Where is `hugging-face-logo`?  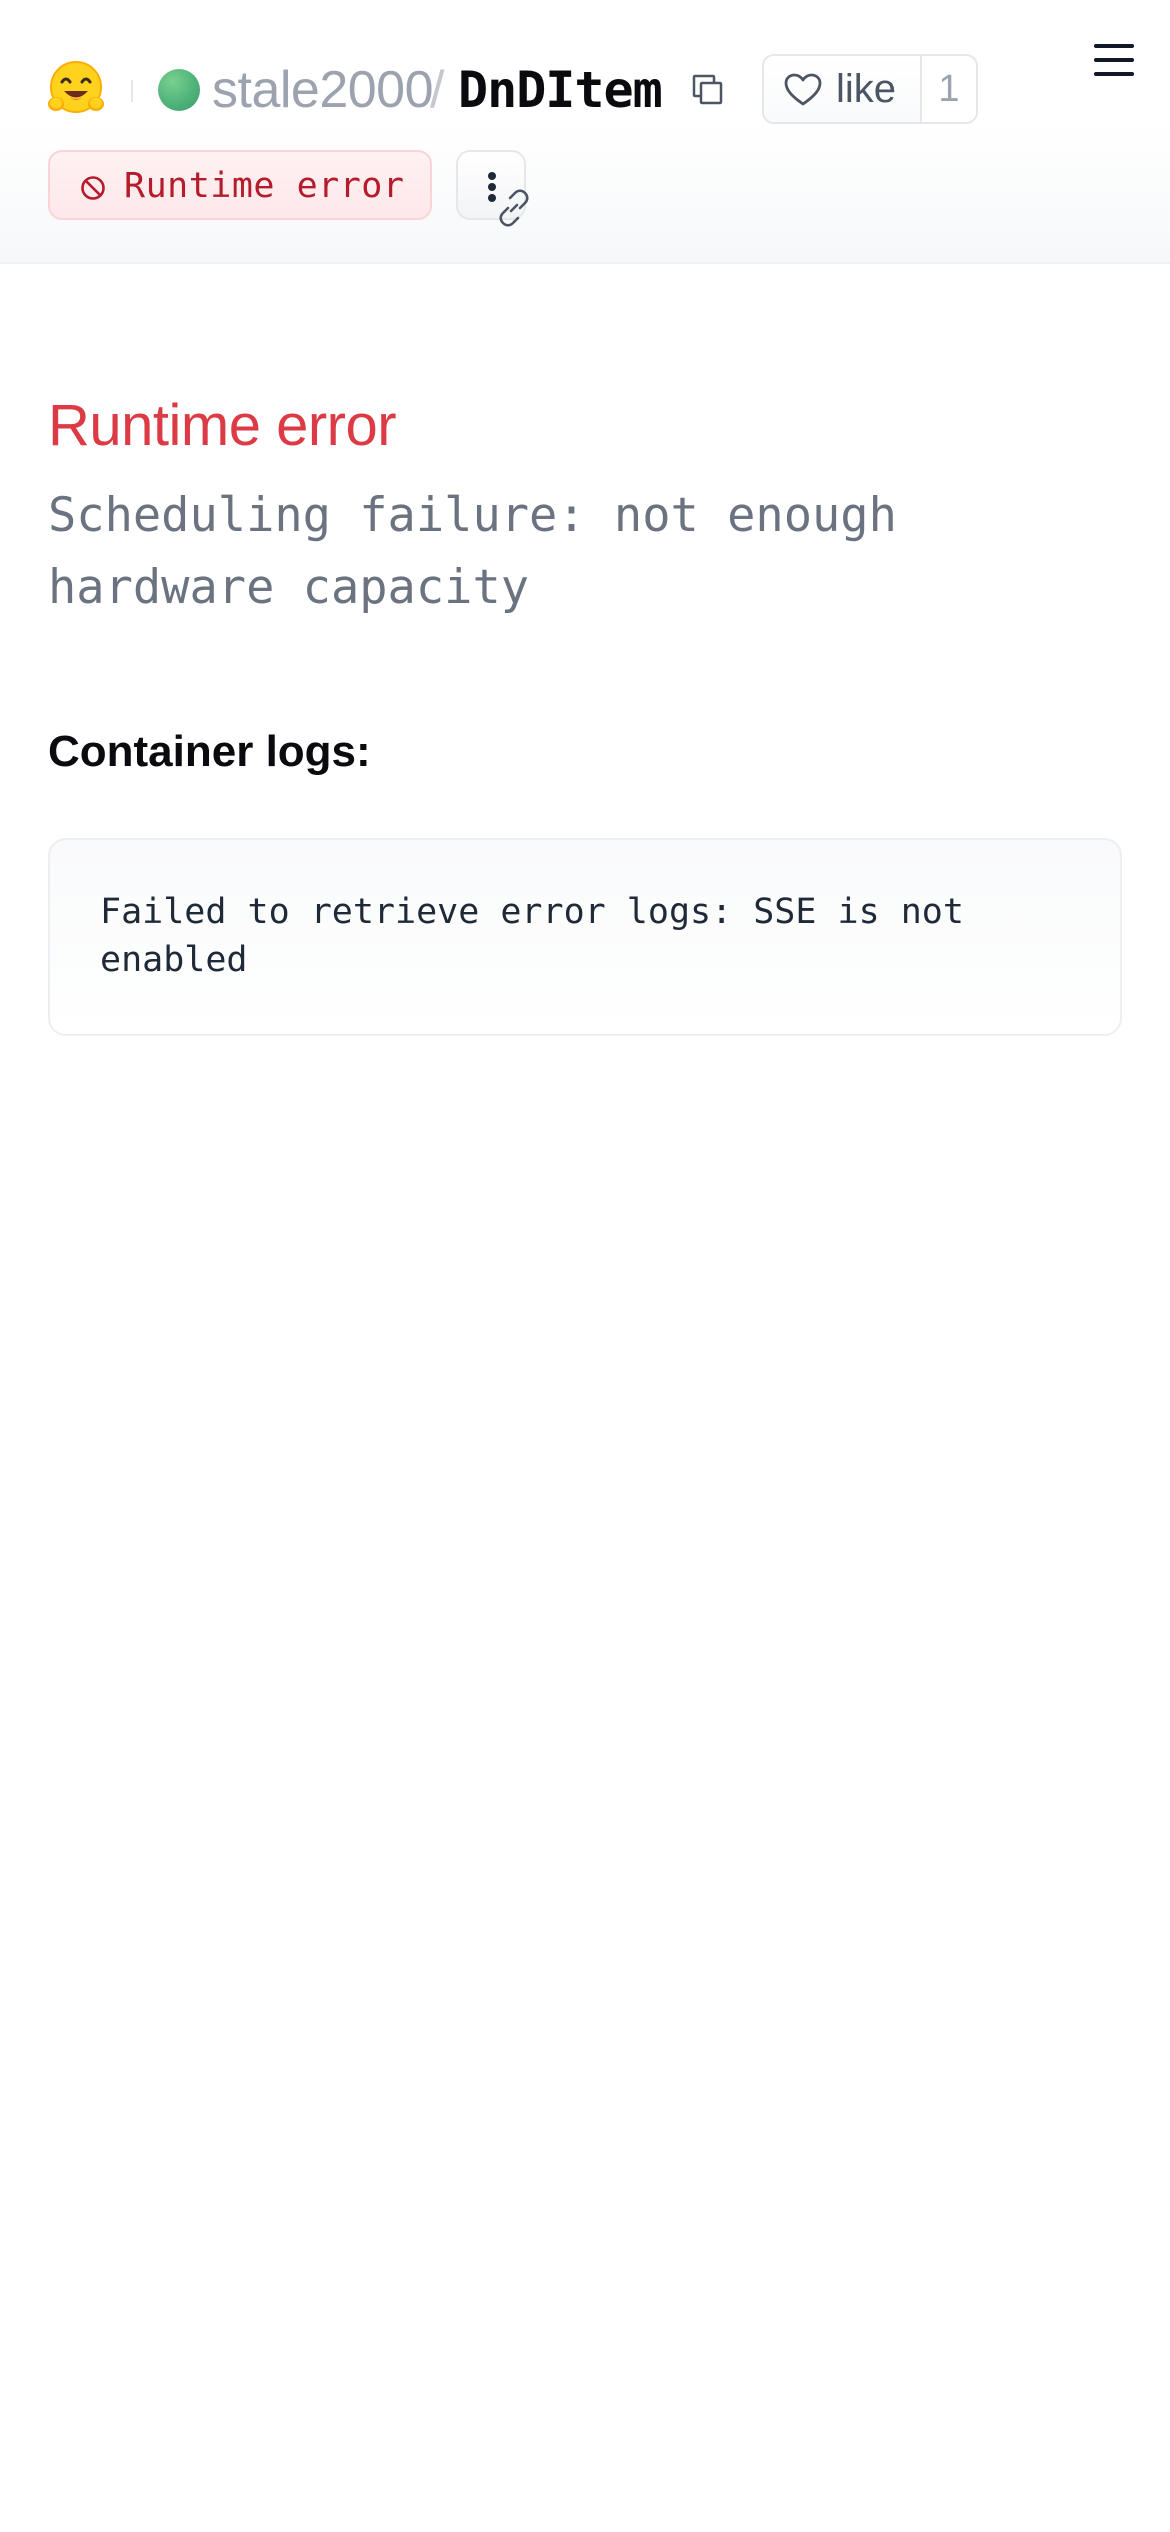
hugging-face-logo is located at coordinates (76, 89).